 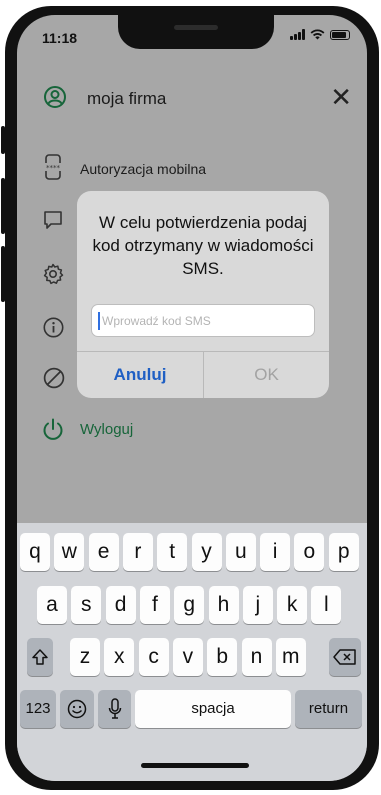 I want to click on key-z: z, so click(x=85, y=657).